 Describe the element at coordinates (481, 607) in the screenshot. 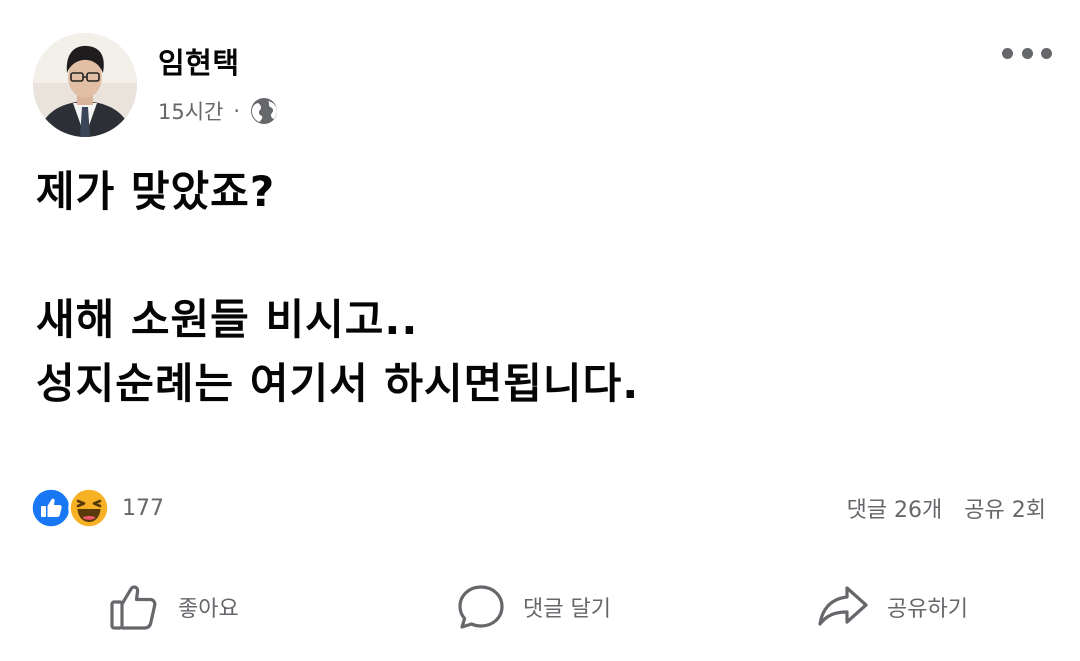

I see `comment-bubble-icon` at that location.